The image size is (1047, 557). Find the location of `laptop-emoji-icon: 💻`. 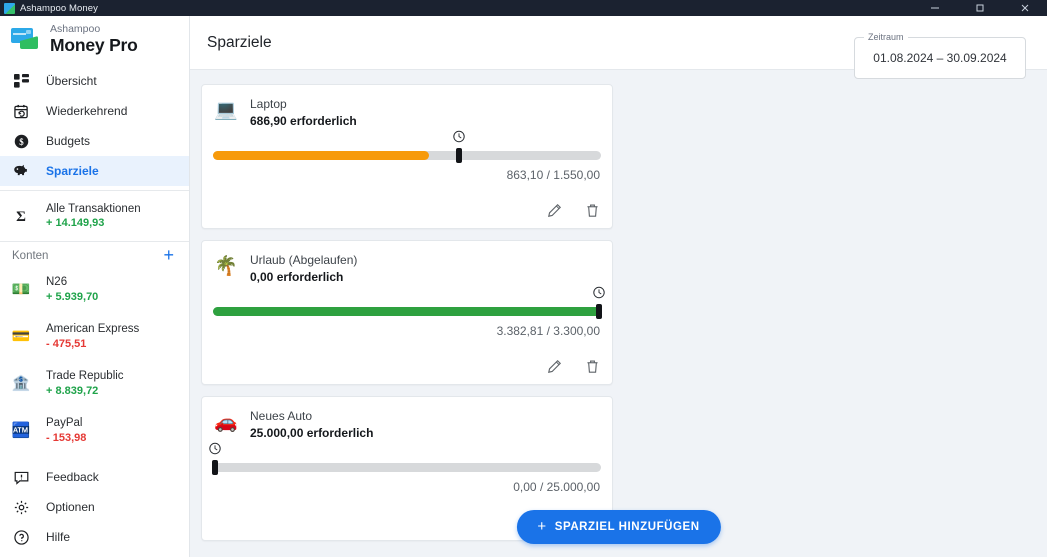

laptop-emoji-icon: 💻 is located at coordinates (226, 110).